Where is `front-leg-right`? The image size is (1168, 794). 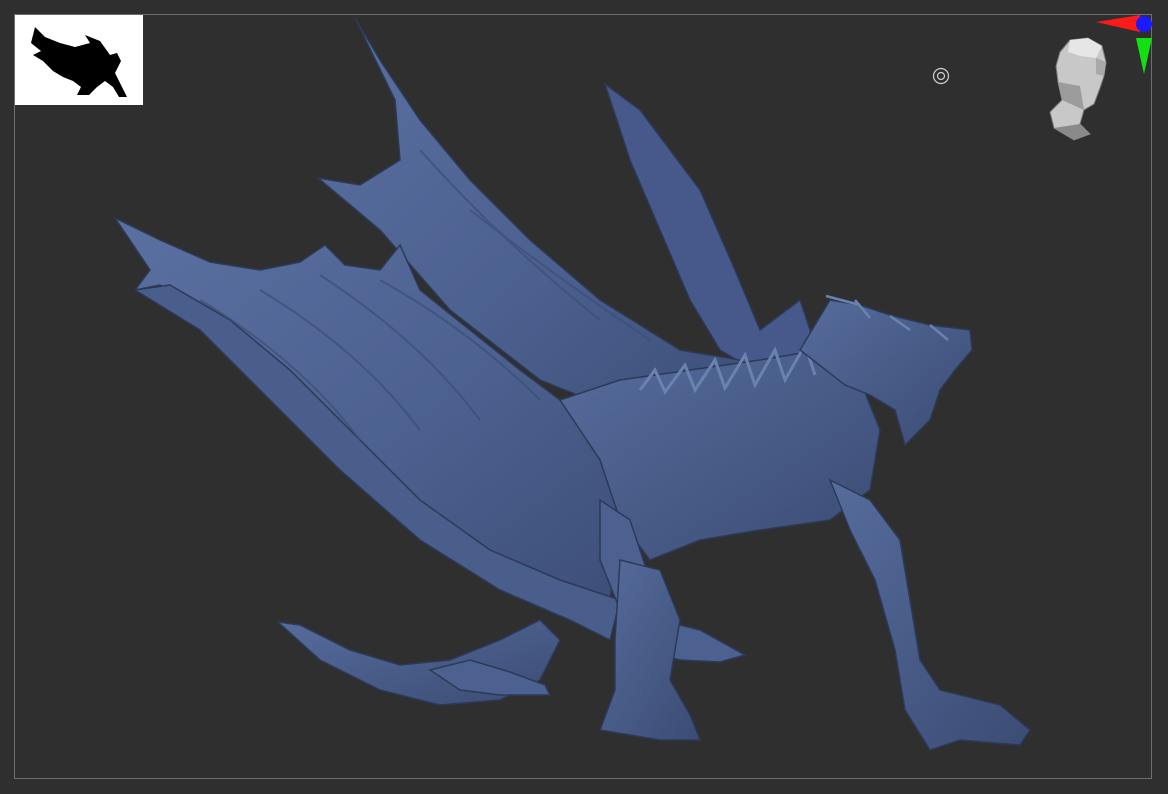 front-leg-right is located at coordinates (929, 614).